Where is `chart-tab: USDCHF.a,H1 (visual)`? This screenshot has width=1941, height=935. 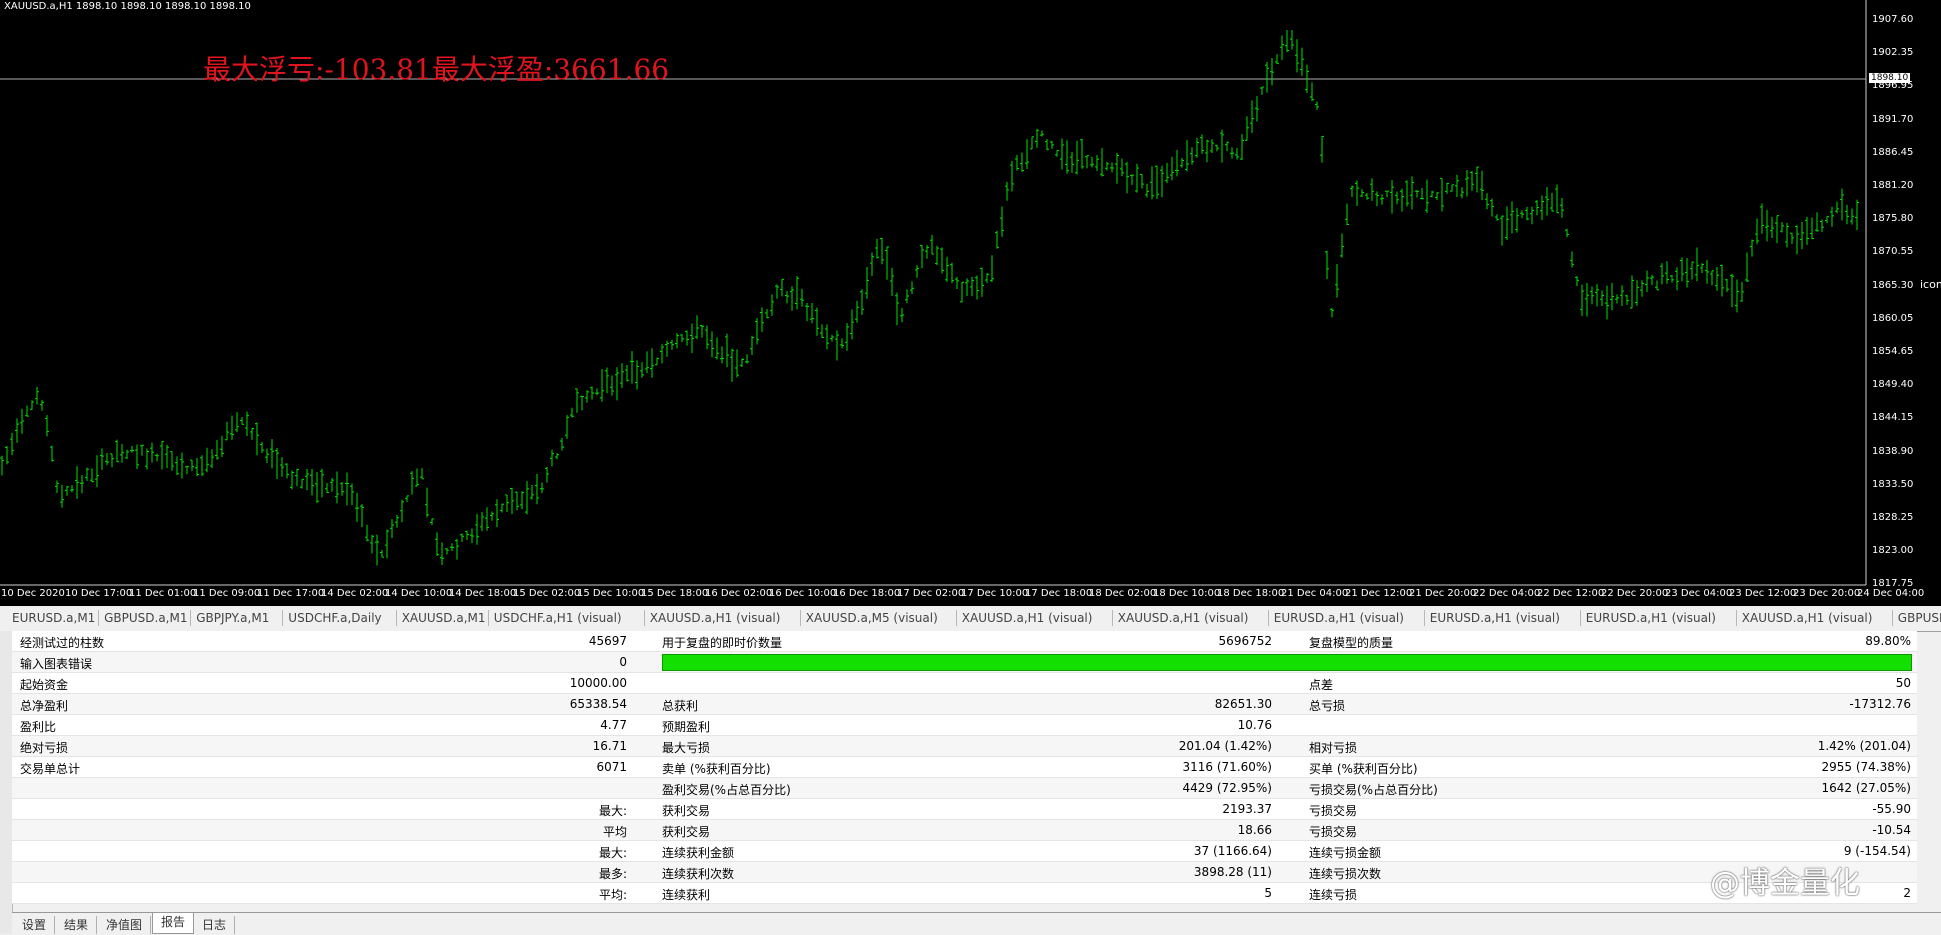
chart-tab: USDCHF.a,H1 (visual) is located at coordinates (558, 618).